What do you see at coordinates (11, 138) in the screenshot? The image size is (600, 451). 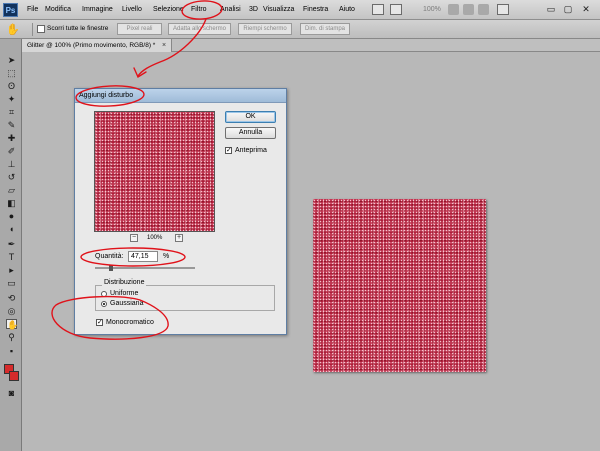 I see `healing-brush-tool-icon: ✚` at bounding box center [11, 138].